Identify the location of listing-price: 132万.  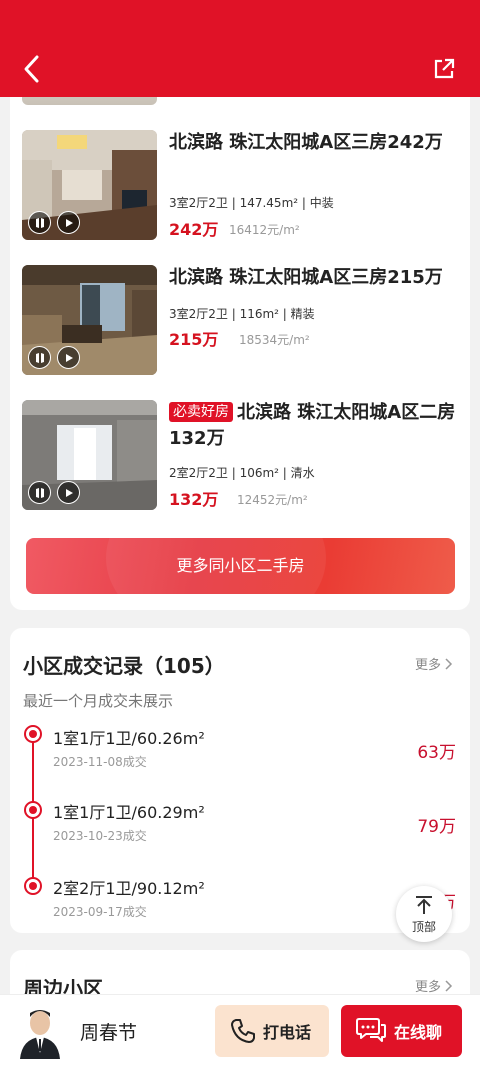
(194, 499).